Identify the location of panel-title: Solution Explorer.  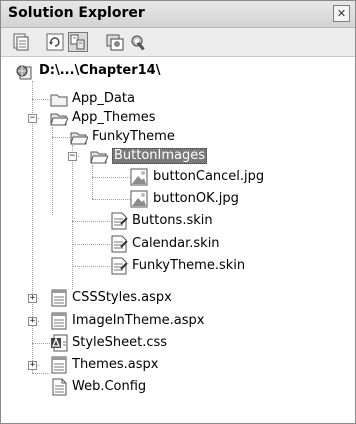
(76, 13).